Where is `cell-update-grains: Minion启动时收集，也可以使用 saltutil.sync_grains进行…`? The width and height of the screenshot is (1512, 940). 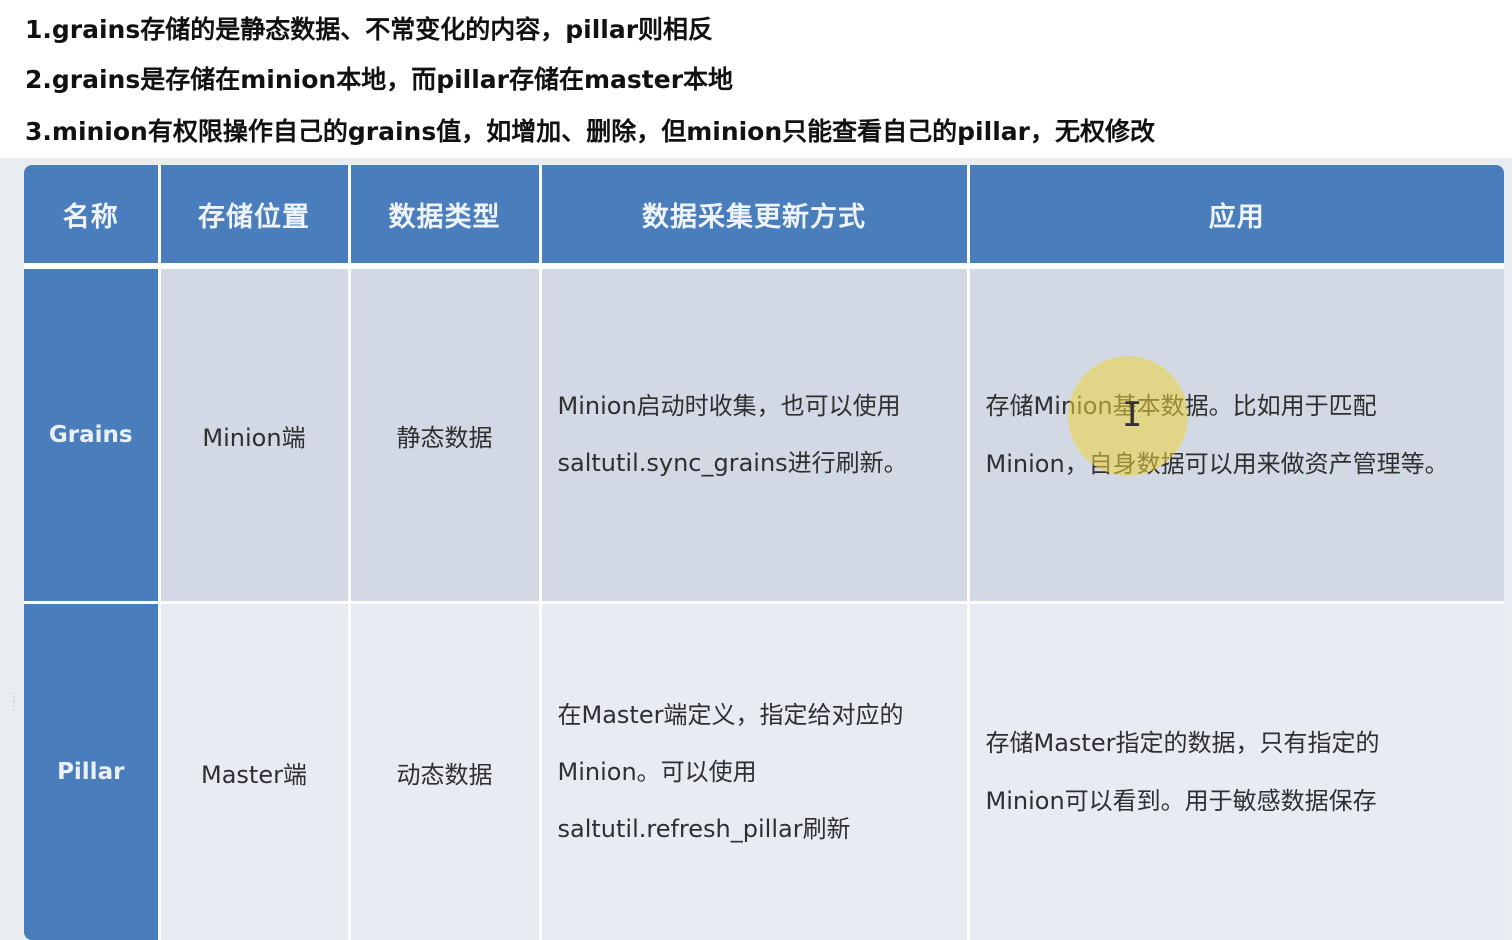 cell-update-grains: Minion启动时收集，也可以使用 saltutil.sync_grains进行… is located at coordinates (755, 435).